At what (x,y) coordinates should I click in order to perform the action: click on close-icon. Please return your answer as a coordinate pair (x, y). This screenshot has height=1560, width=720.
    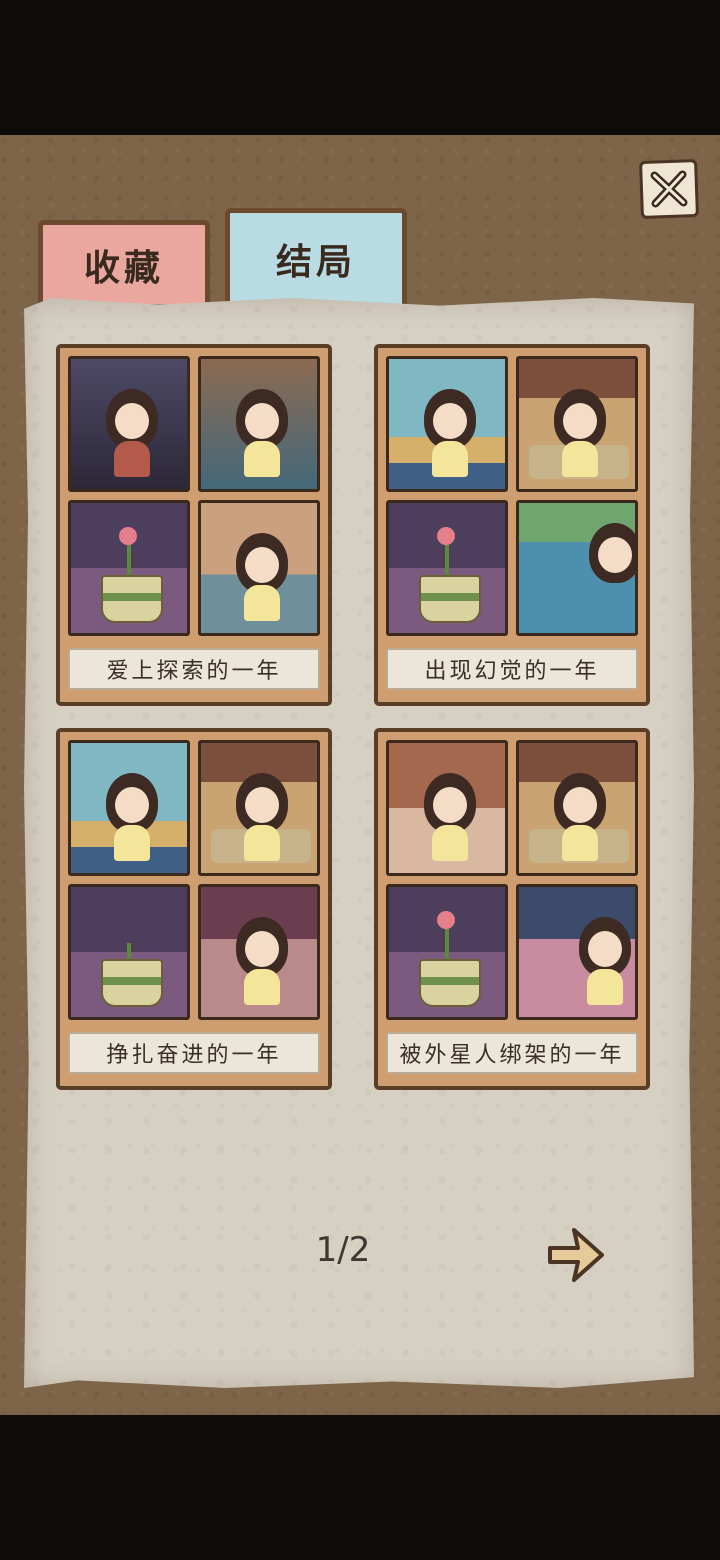
    Looking at the image, I should click on (669, 189).